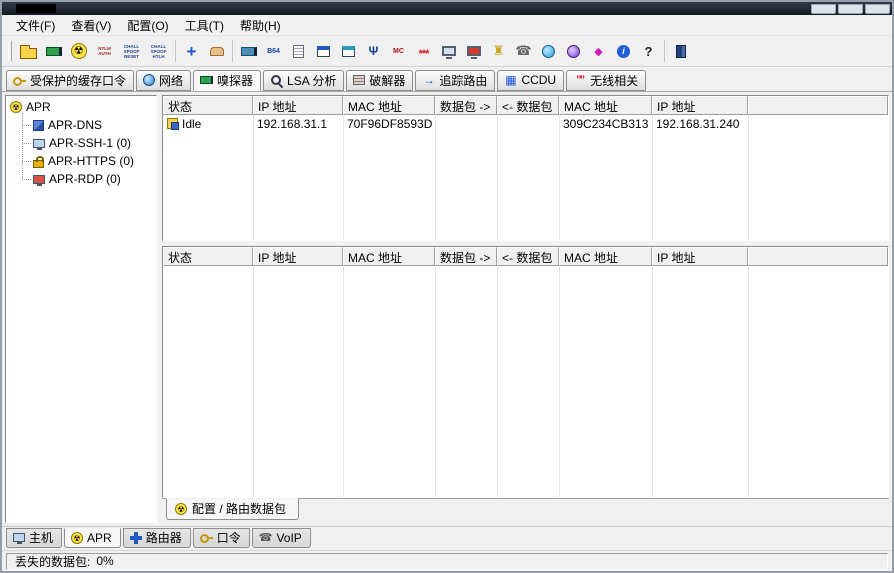  What do you see at coordinates (78, 80) in the screenshot?
I see `tab-label: 受保护的缓存口令` at bounding box center [78, 80].